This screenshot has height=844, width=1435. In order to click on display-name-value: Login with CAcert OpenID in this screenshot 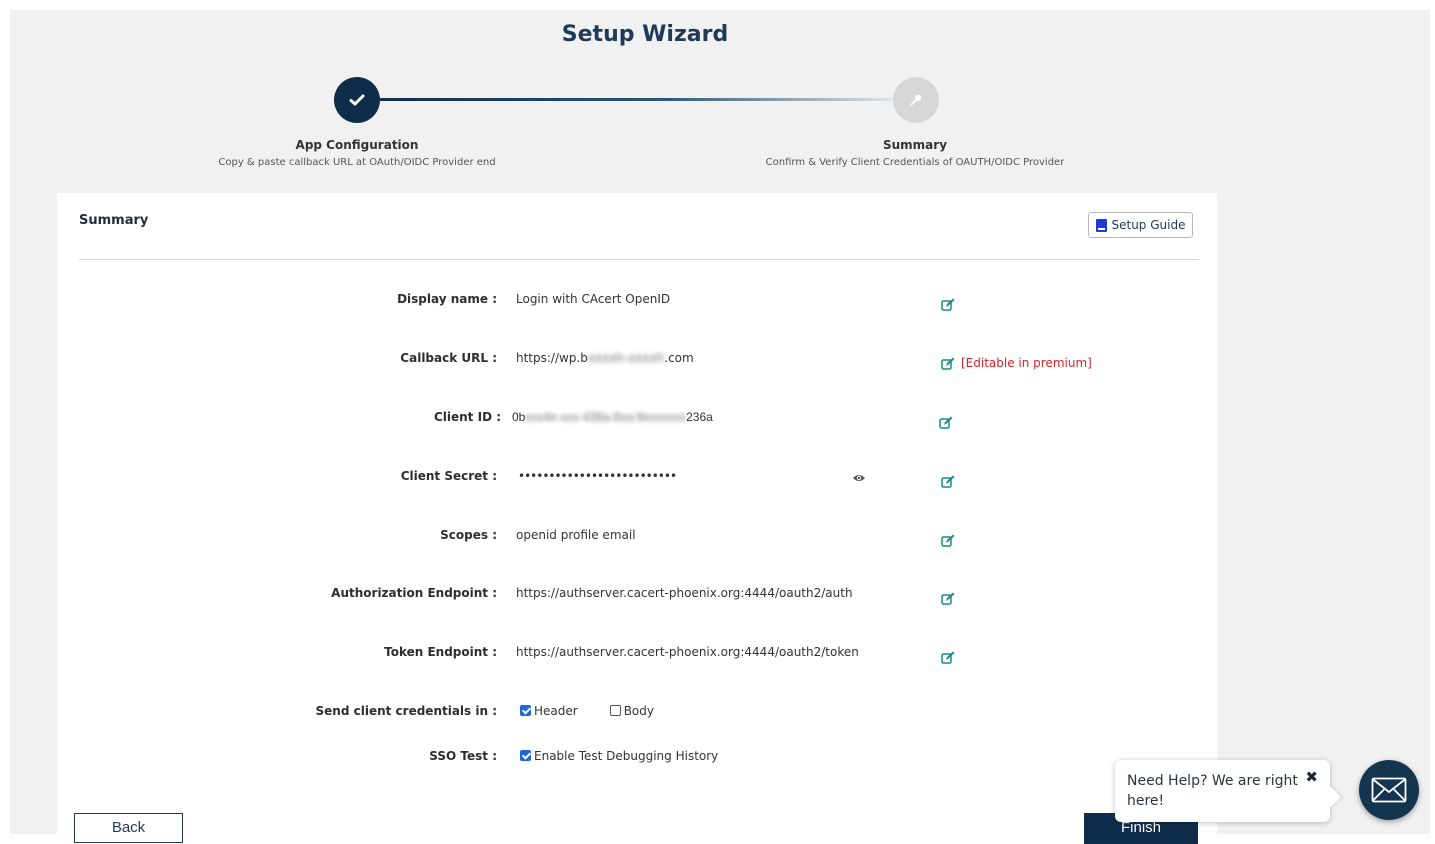, I will do `click(593, 299)`.